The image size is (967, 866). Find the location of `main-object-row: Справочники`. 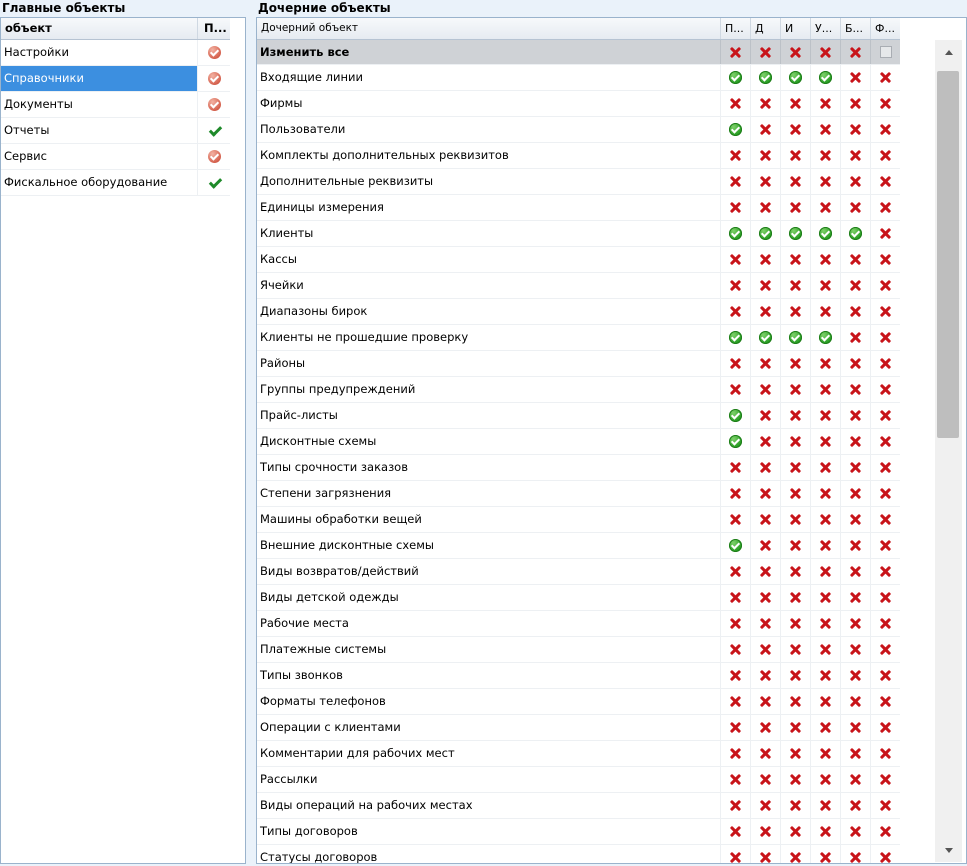

main-object-row: Справочники is located at coordinates (115, 79).